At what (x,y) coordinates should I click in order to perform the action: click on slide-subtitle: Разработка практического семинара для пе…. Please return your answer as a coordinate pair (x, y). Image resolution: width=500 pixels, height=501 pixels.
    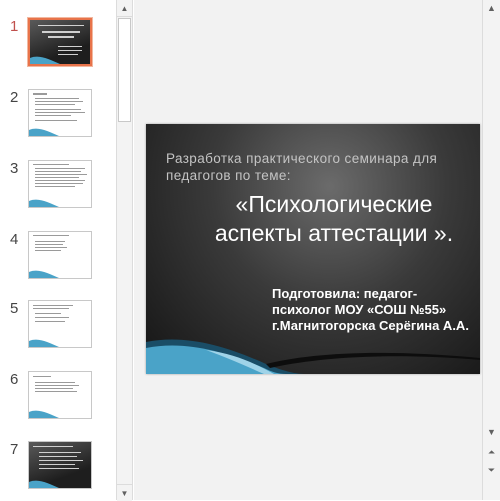
    Looking at the image, I should click on (316, 167).